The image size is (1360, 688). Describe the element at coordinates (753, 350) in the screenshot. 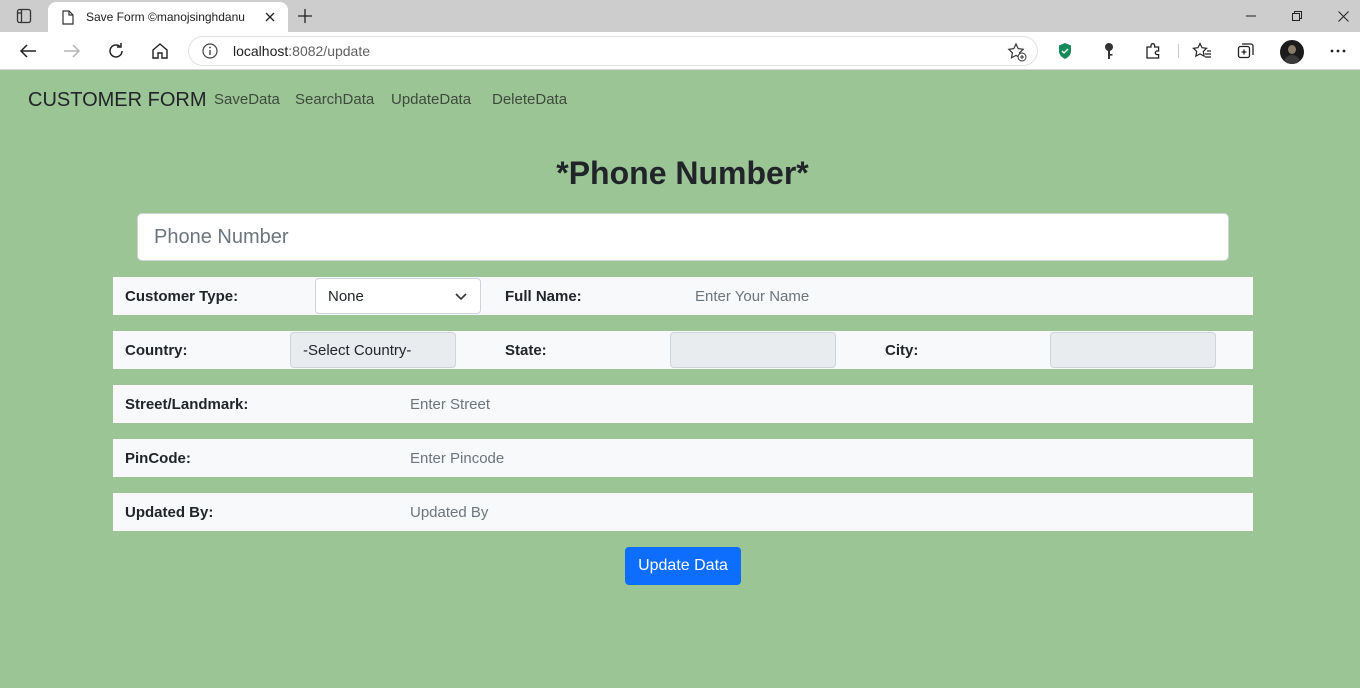

I see `state-select` at that location.